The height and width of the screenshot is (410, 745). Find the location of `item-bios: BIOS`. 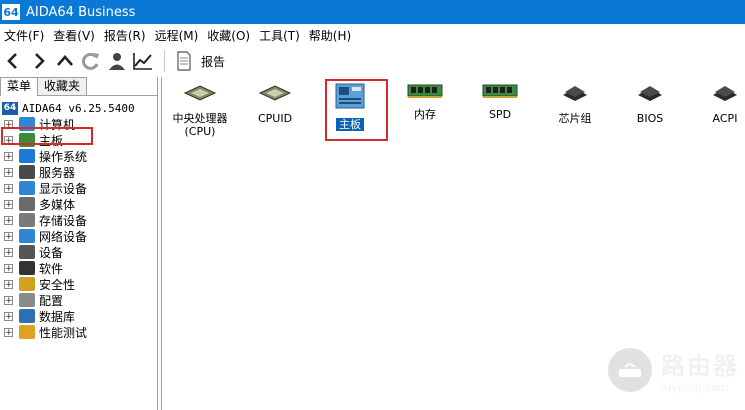

item-bios: BIOS is located at coordinates (650, 104).